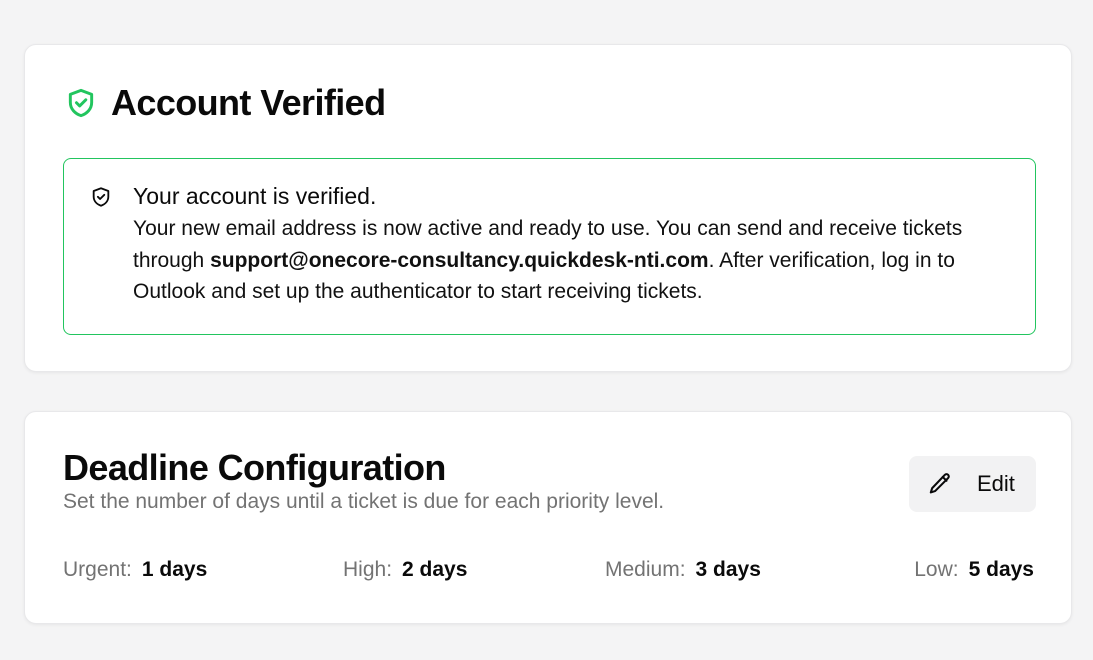 The height and width of the screenshot is (660, 1093). Describe the element at coordinates (435, 569) in the screenshot. I see `priority-value: 2 days` at that location.